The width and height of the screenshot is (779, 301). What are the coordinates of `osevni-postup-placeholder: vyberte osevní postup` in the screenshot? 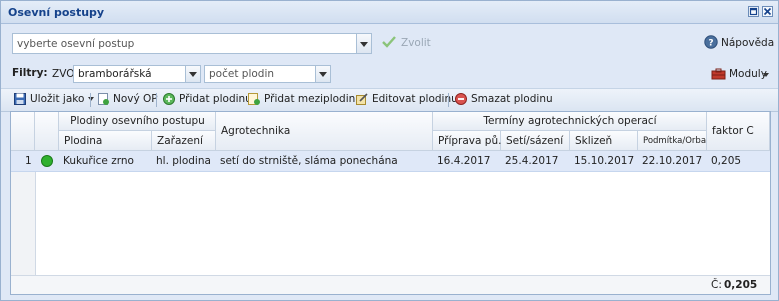 It's located at (76, 43).